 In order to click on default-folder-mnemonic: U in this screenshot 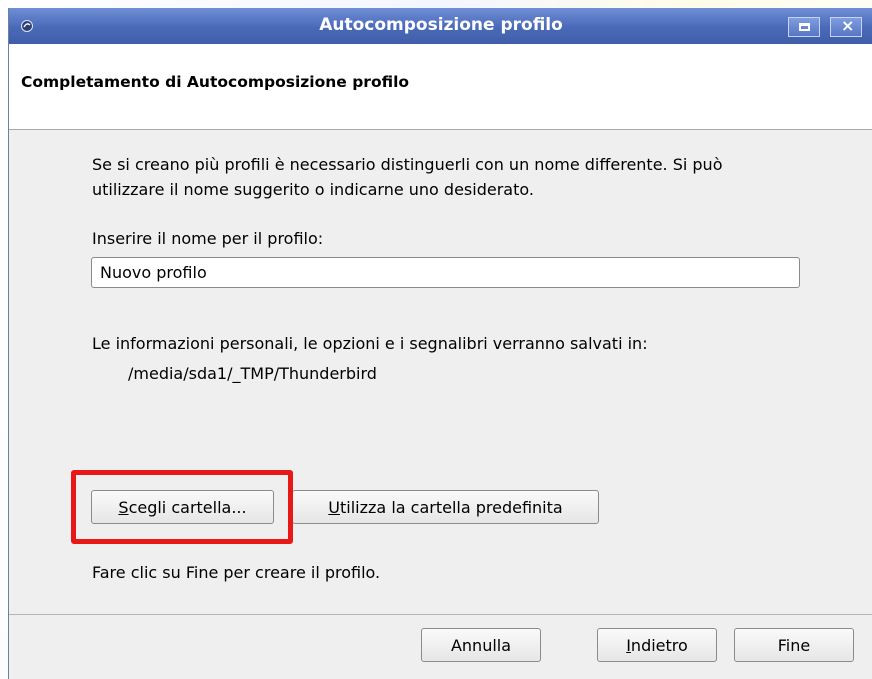, I will do `click(334, 507)`.